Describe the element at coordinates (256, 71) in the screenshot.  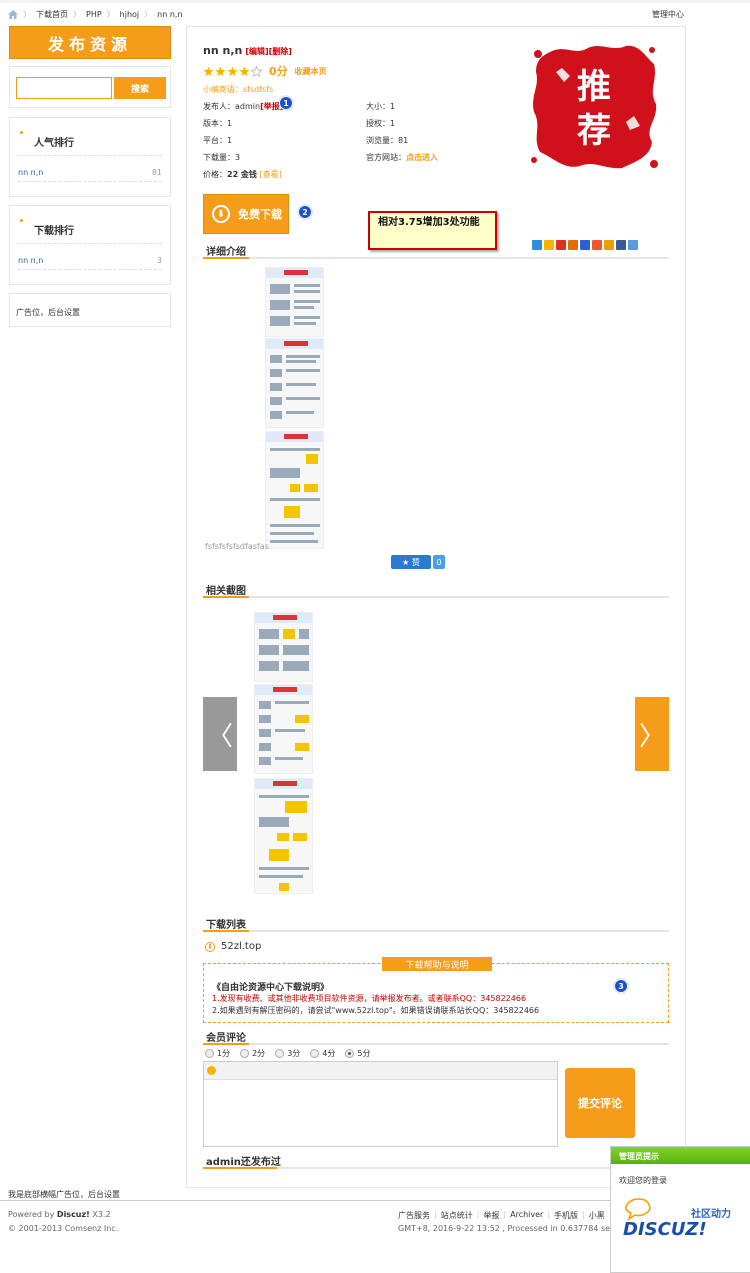
I see `star-empty-icon` at that location.